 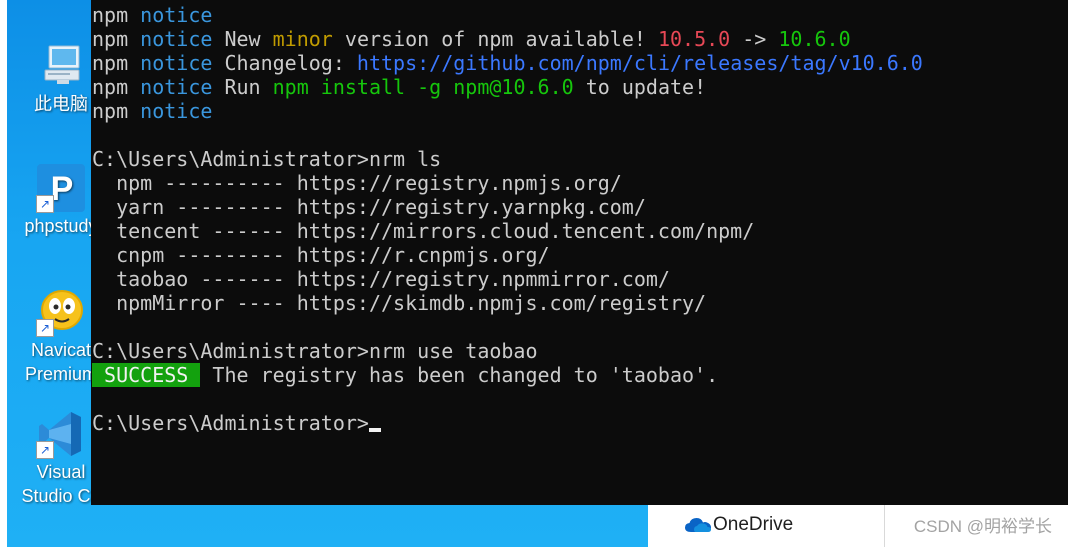 I want to click on terminal-line: cnpm --------- https://r.cnpmjs.org/, so click(x=507, y=255).